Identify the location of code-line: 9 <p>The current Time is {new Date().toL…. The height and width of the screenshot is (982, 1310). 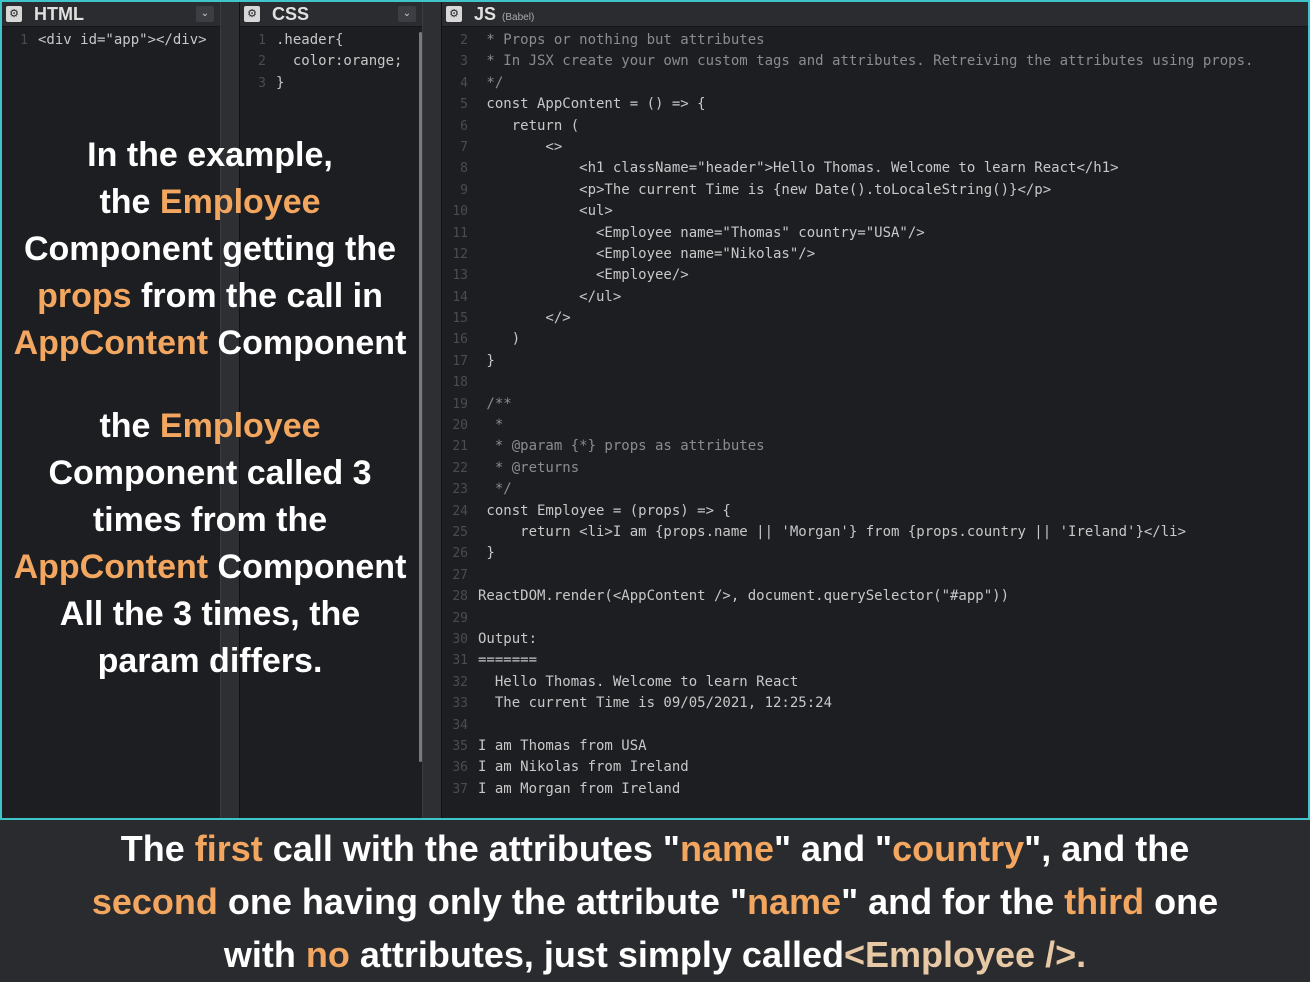
(847, 190).